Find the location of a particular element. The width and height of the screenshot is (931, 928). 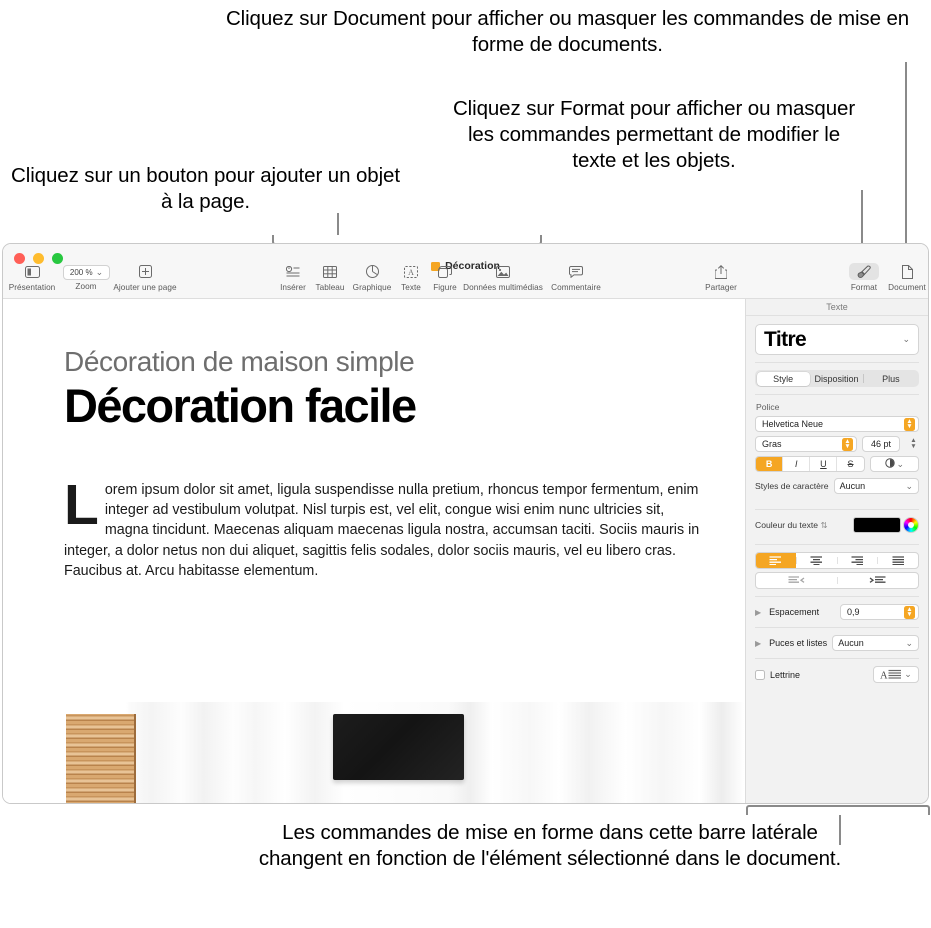

spacing-row: ▶ Espacement 0,9 ▲ ▼ is located at coordinates (837, 612).